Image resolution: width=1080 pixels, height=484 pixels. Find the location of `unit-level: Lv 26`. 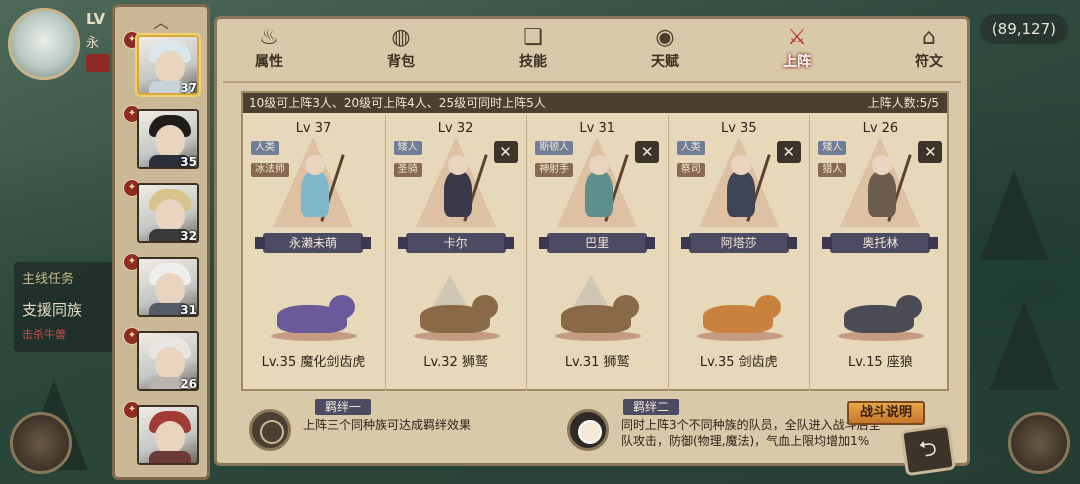

unit-level: Lv 26 is located at coordinates (880, 128).